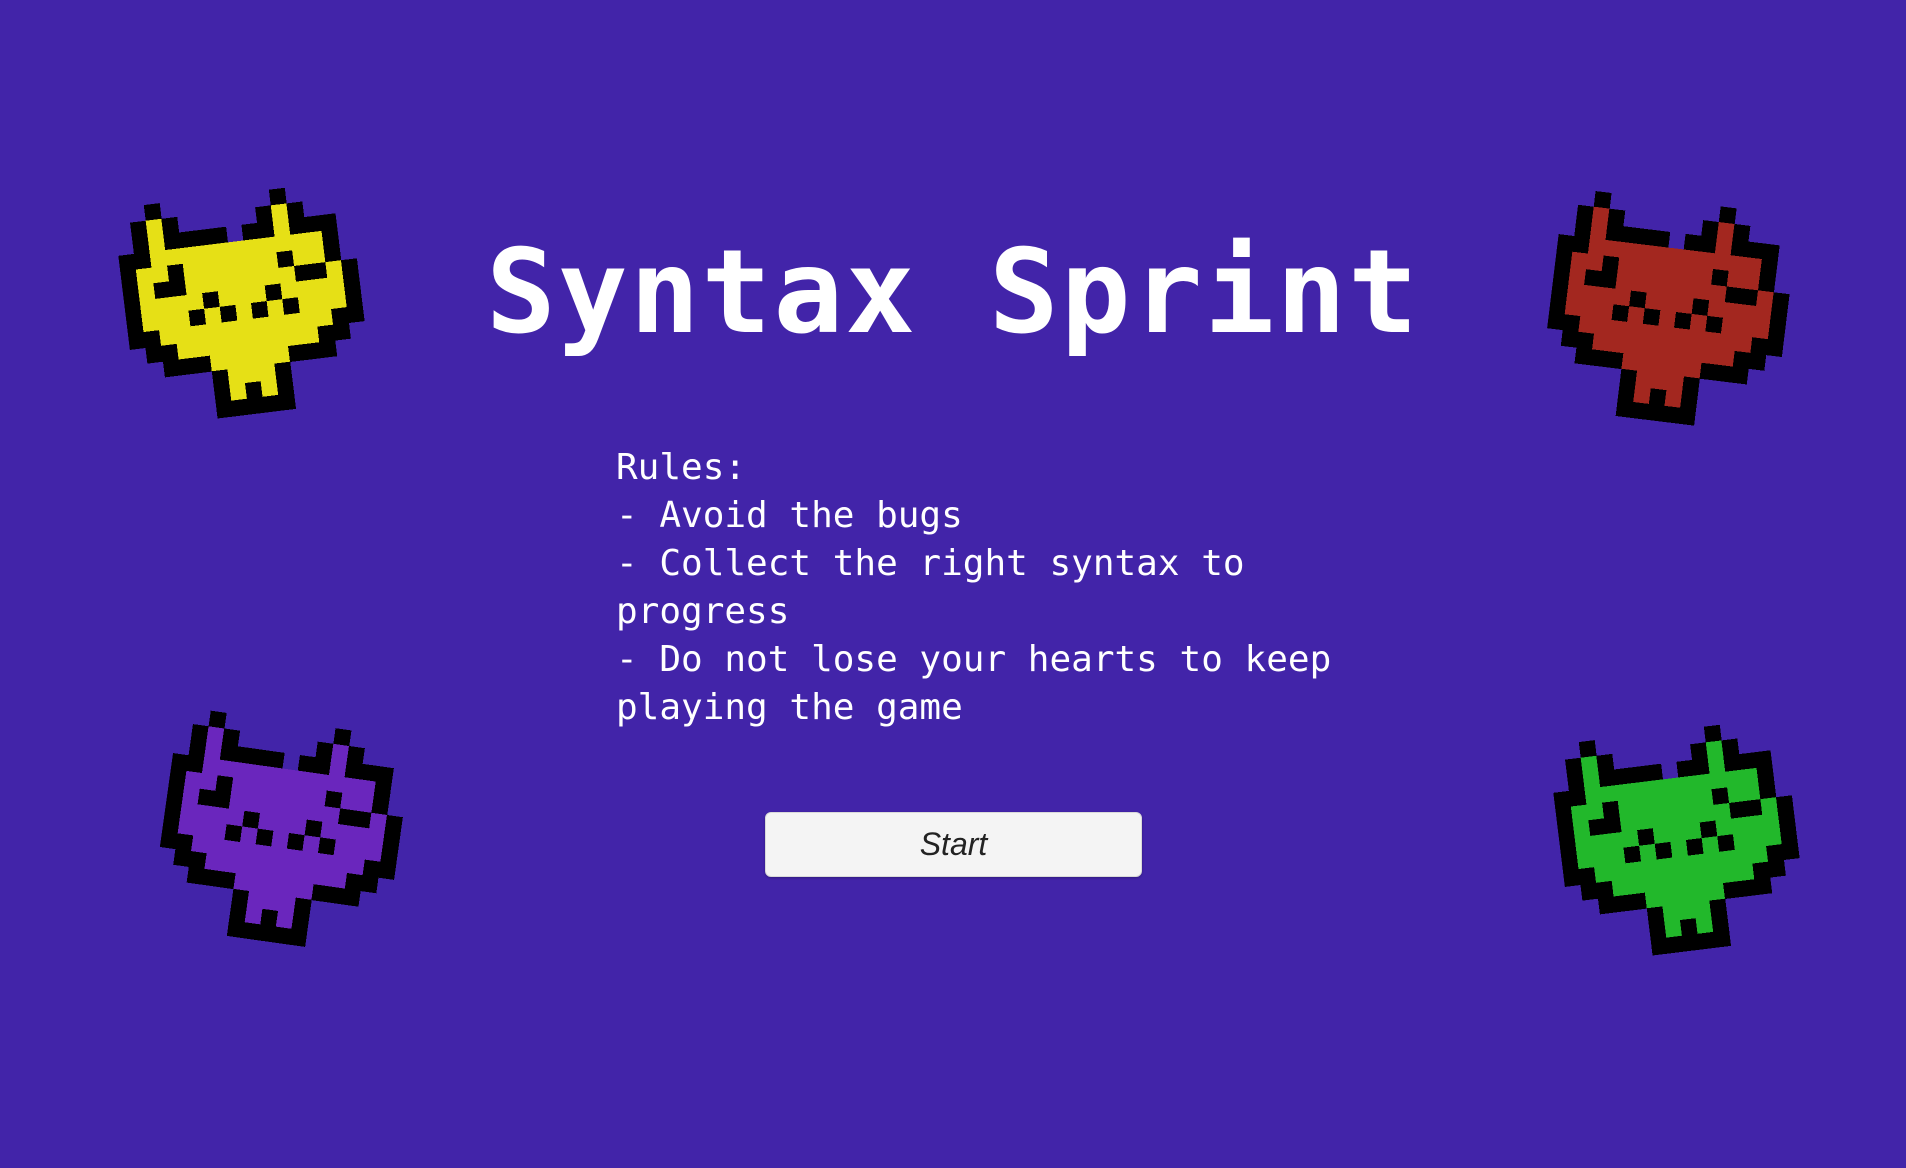 The image size is (1906, 1168). I want to click on start-button: Start, so click(953, 844).